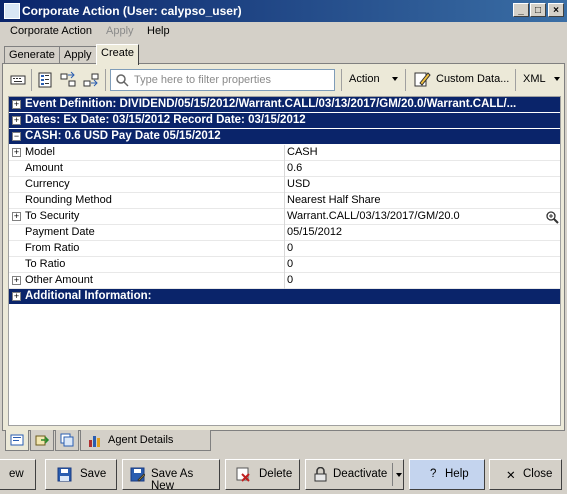  I want to click on new-button: ew, so click(18, 474).